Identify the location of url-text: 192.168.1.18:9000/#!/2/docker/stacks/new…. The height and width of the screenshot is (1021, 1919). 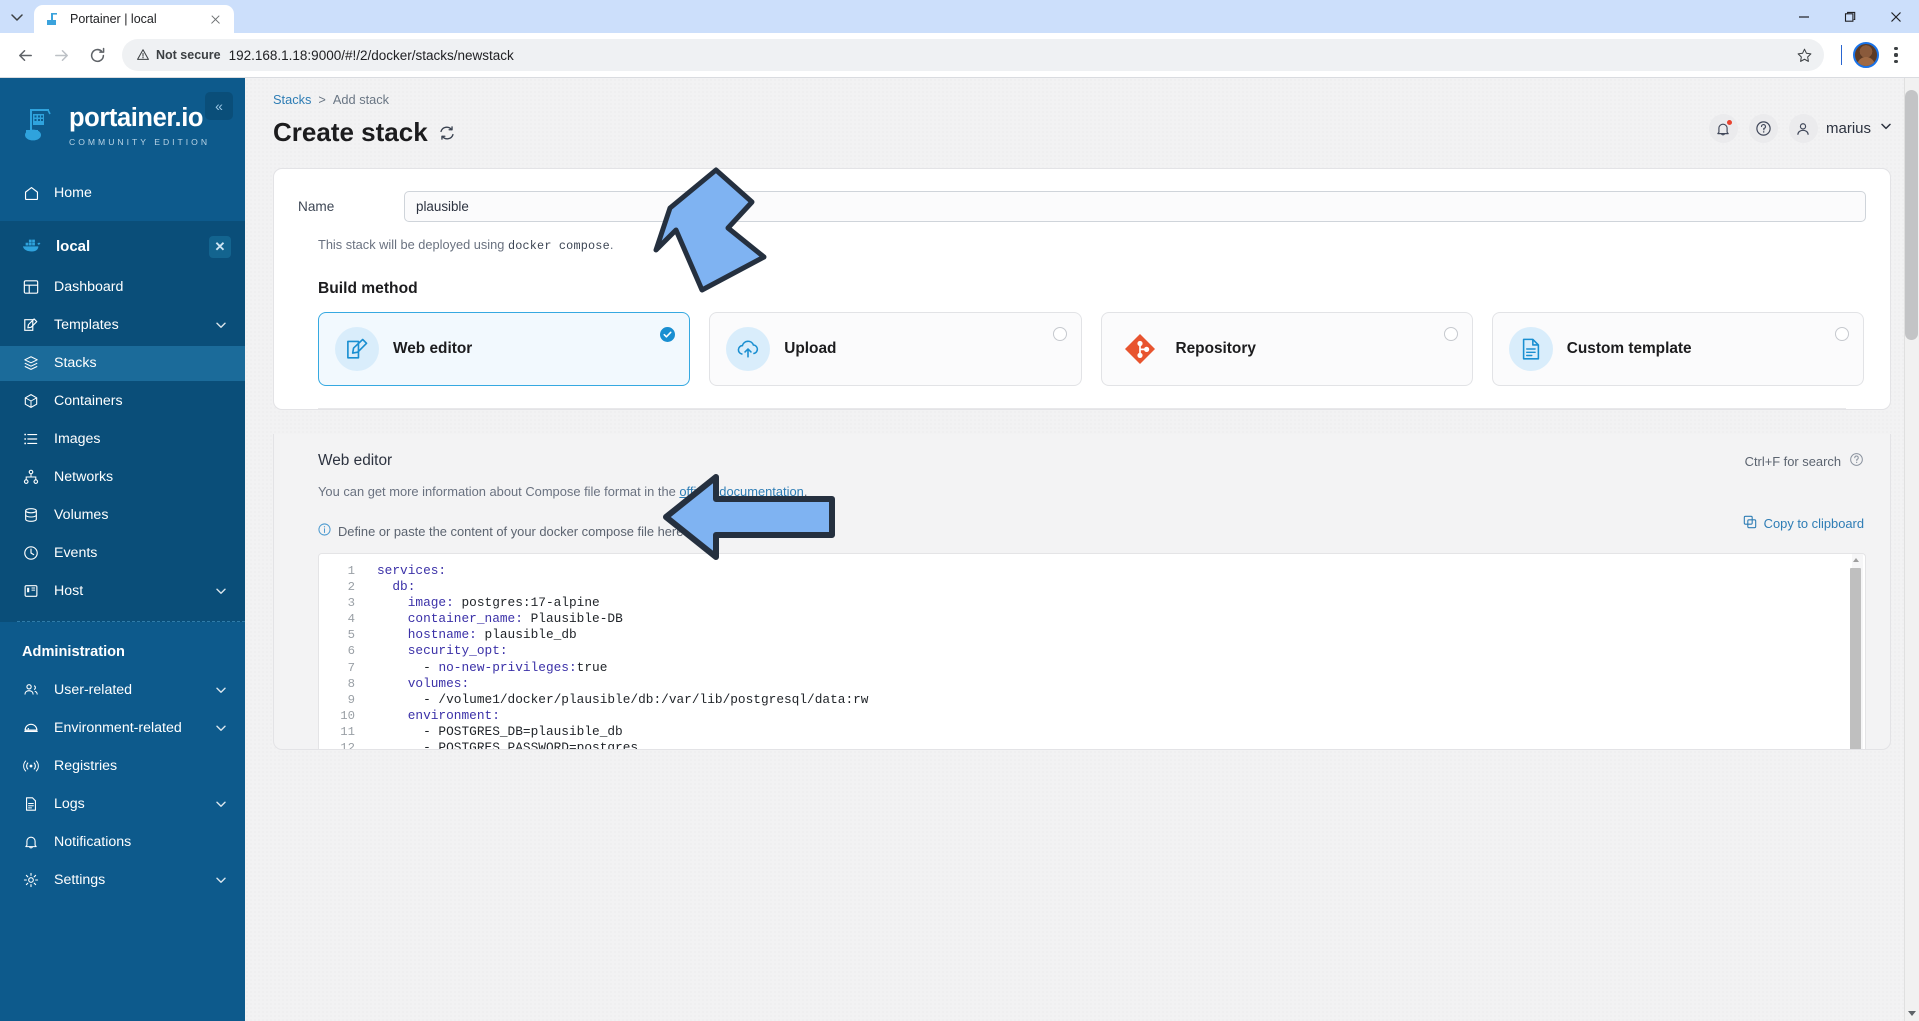
(371, 55).